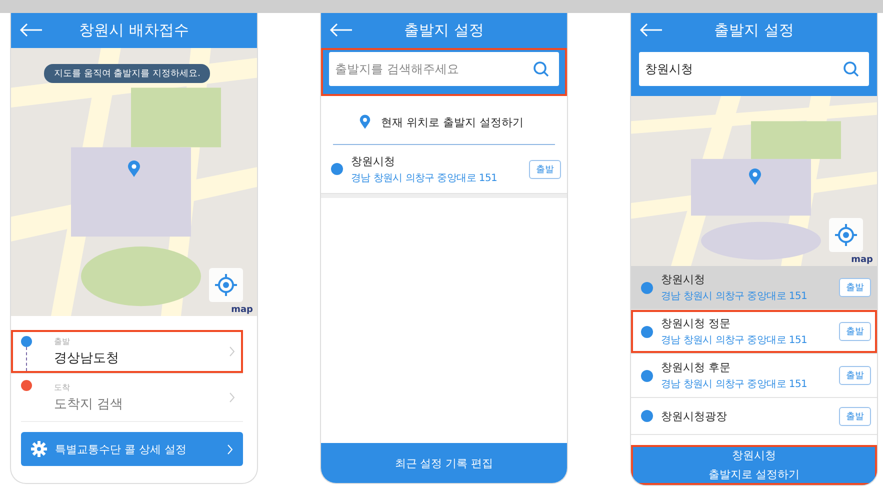 The height and width of the screenshot is (495, 883). What do you see at coordinates (444, 69) in the screenshot?
I see `search-field: 출발지를 검색해주세요` at bounding box center [444, 69].